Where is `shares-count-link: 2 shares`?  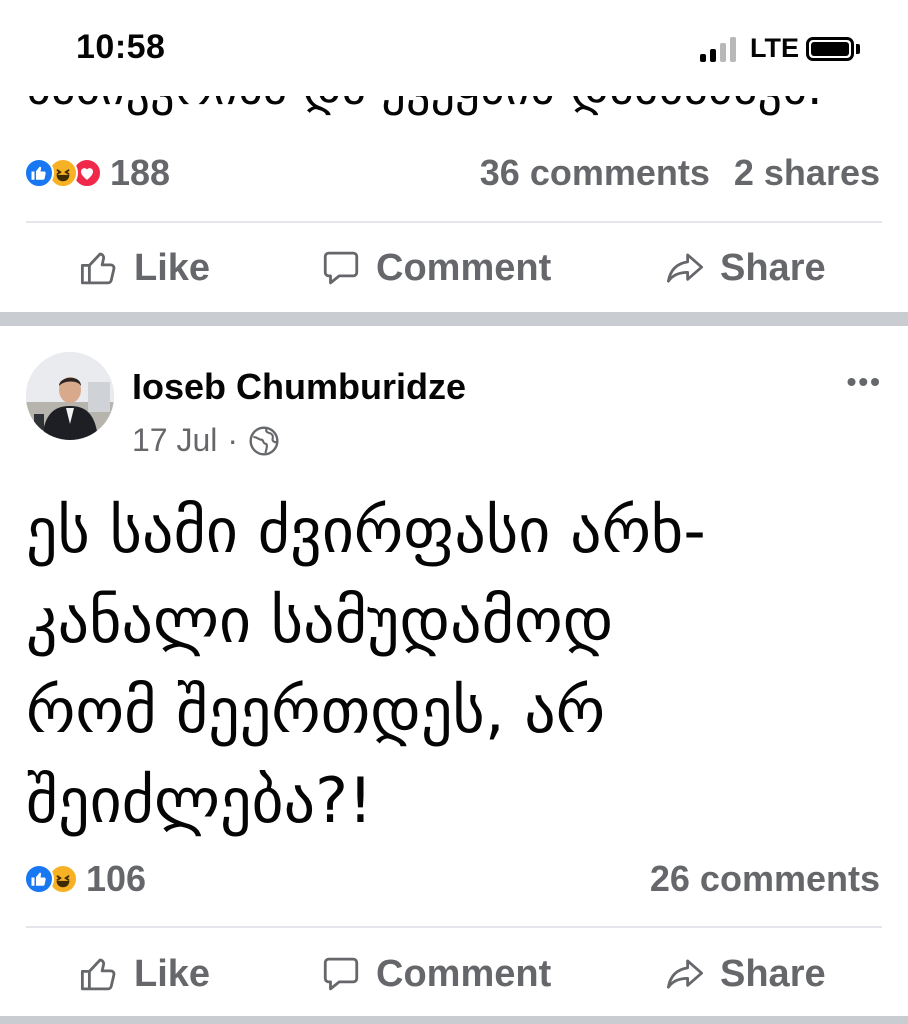
shares-count-link: 2 shares is located at coordinates (807, 173).